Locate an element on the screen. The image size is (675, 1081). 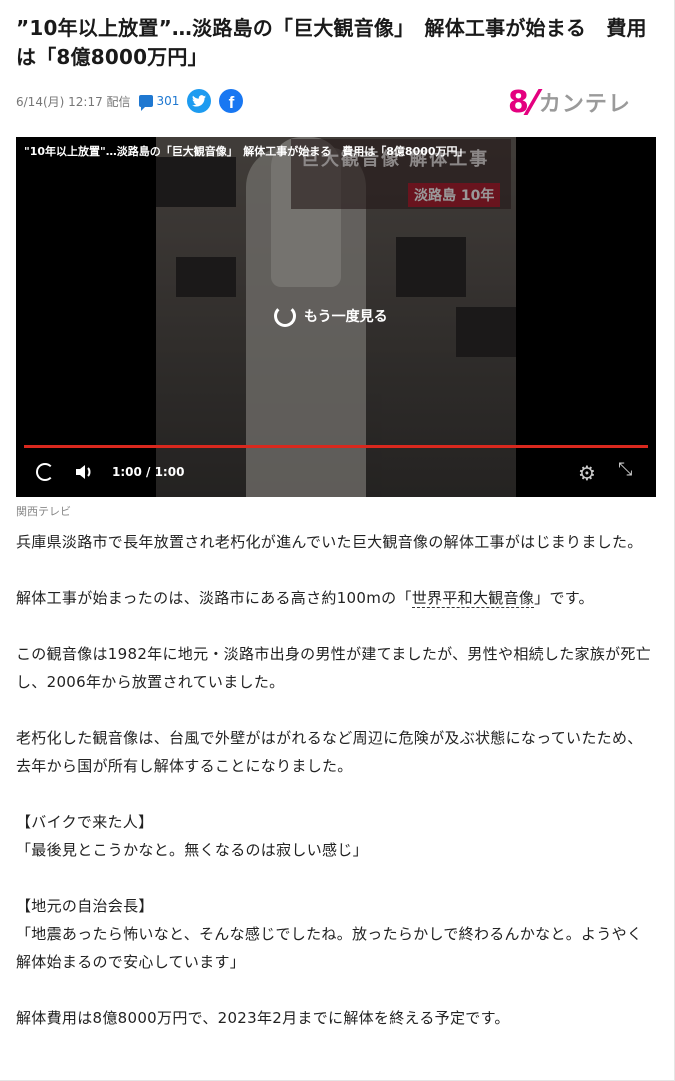
thumbnail-caption-2: 淡路島 10年 is located at coordinates (454, 195).